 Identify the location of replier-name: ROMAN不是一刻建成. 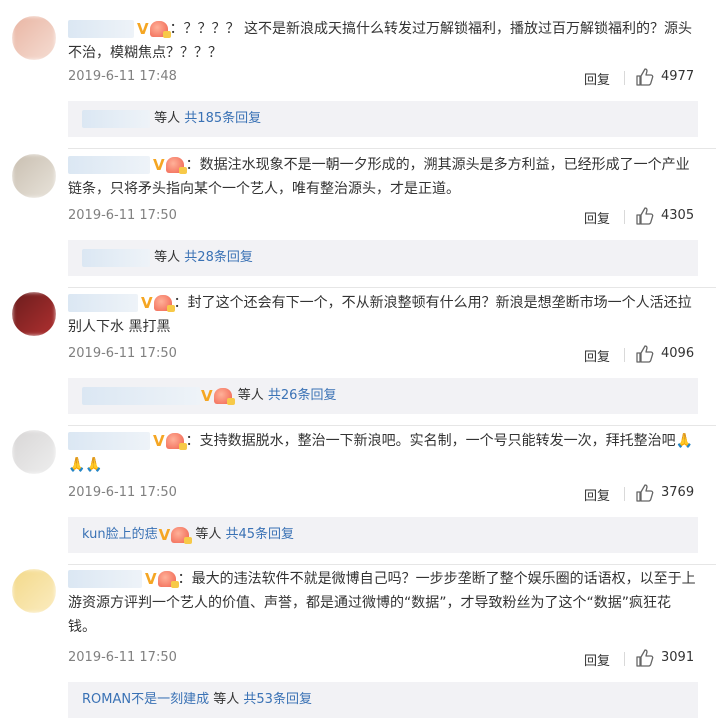
(145, 699).